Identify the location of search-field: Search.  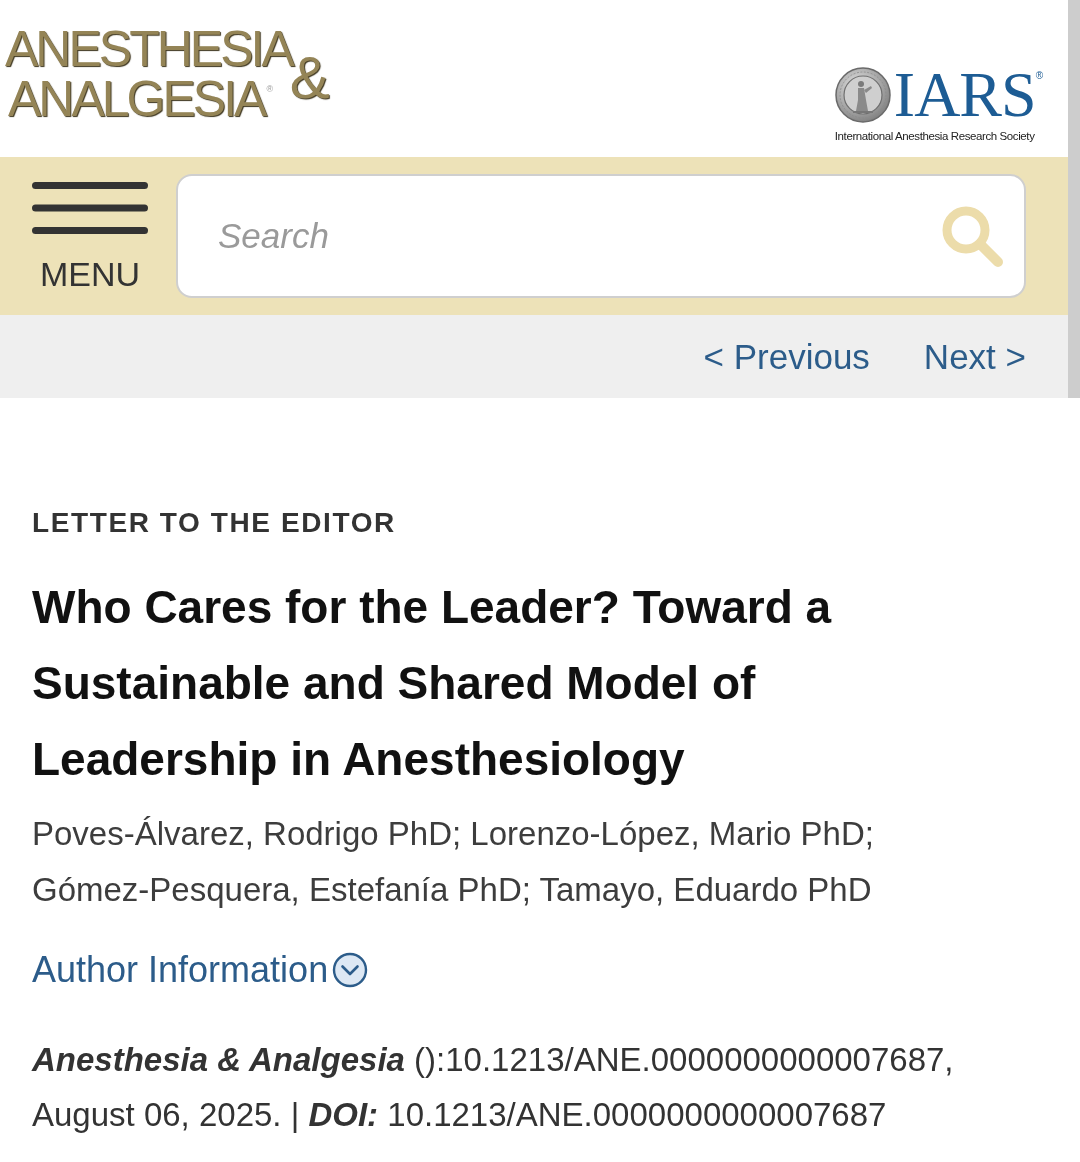
(601, 236).